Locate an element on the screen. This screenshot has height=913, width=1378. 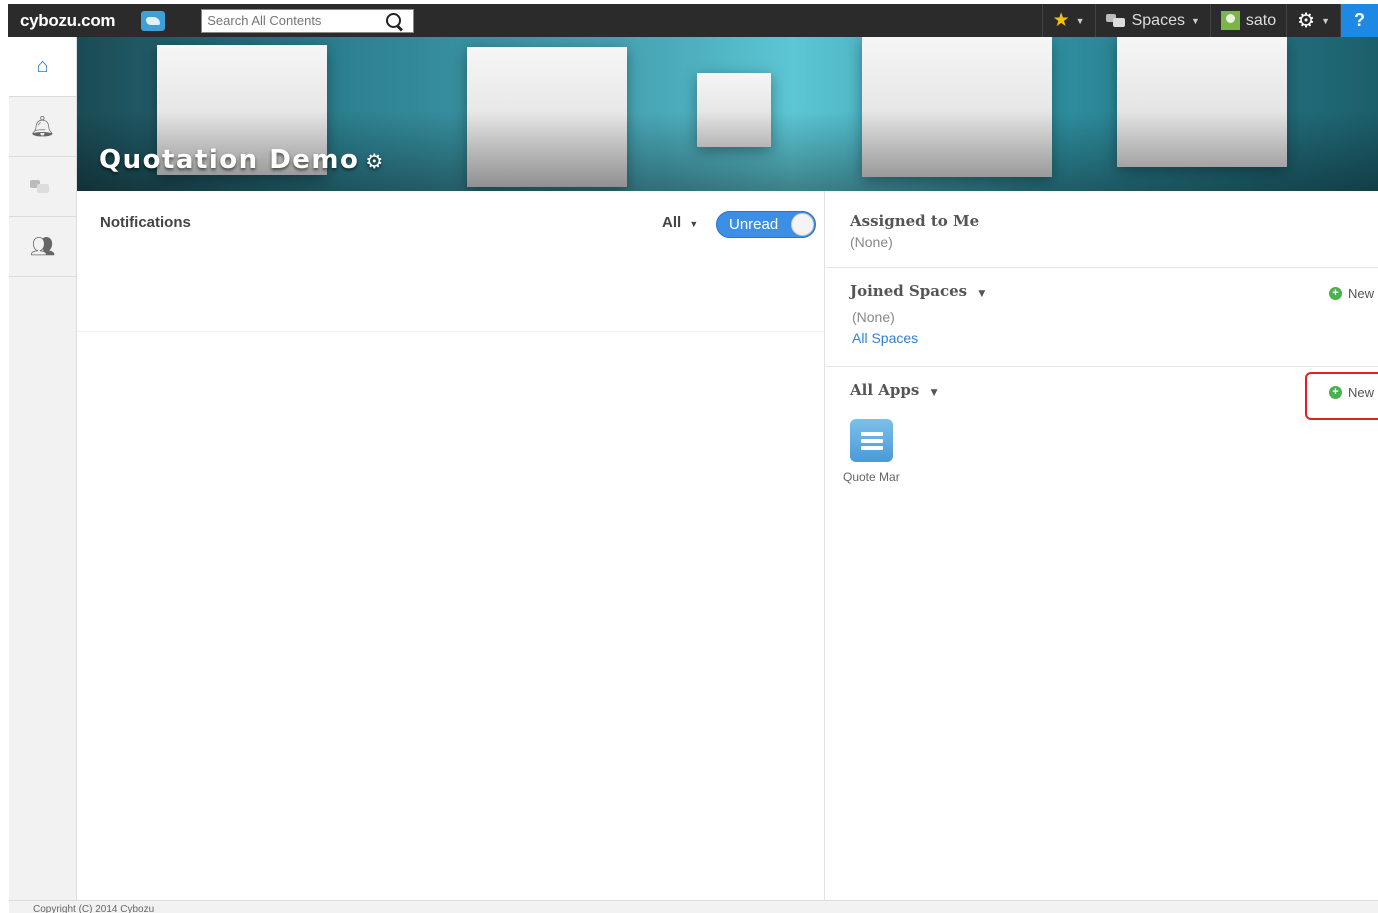
new-space-button: + New is located at coordinates (1351, 293).